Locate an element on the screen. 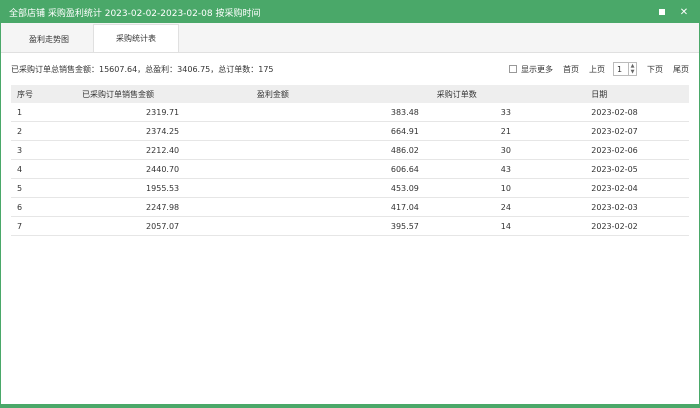 The width and height of the screenshot is (700, 408). tab-profit-trend: 盈利走势图 is located at coordinates (49, 39).